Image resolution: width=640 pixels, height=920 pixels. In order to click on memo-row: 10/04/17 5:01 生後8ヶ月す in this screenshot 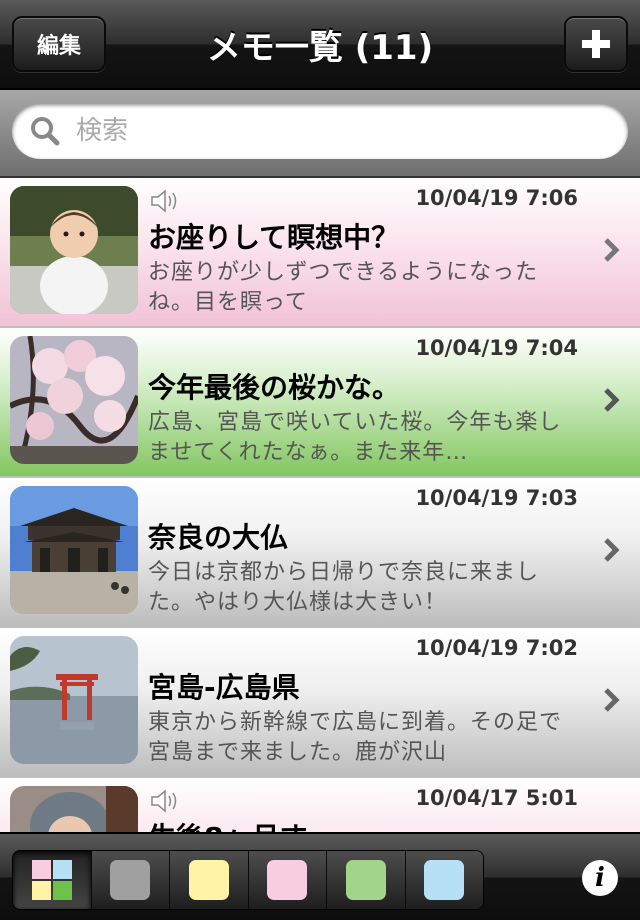, I will do `click(320, 805)`.